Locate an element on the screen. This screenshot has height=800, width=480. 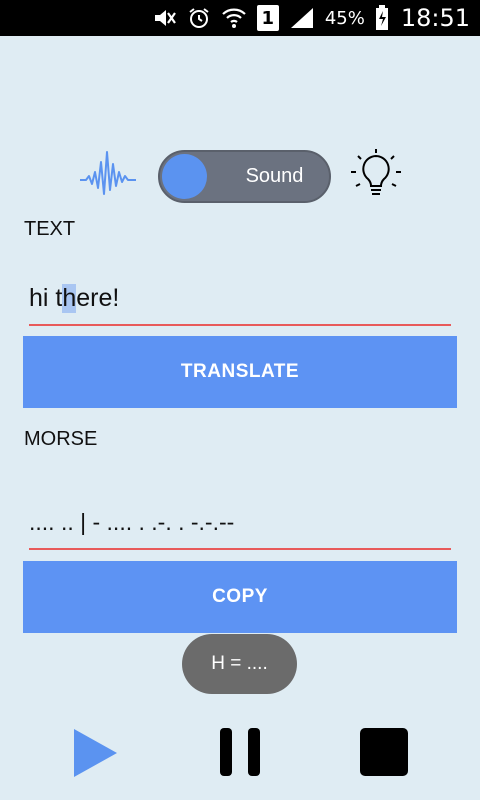
toggle-knob is located at coordinates (184, 176).